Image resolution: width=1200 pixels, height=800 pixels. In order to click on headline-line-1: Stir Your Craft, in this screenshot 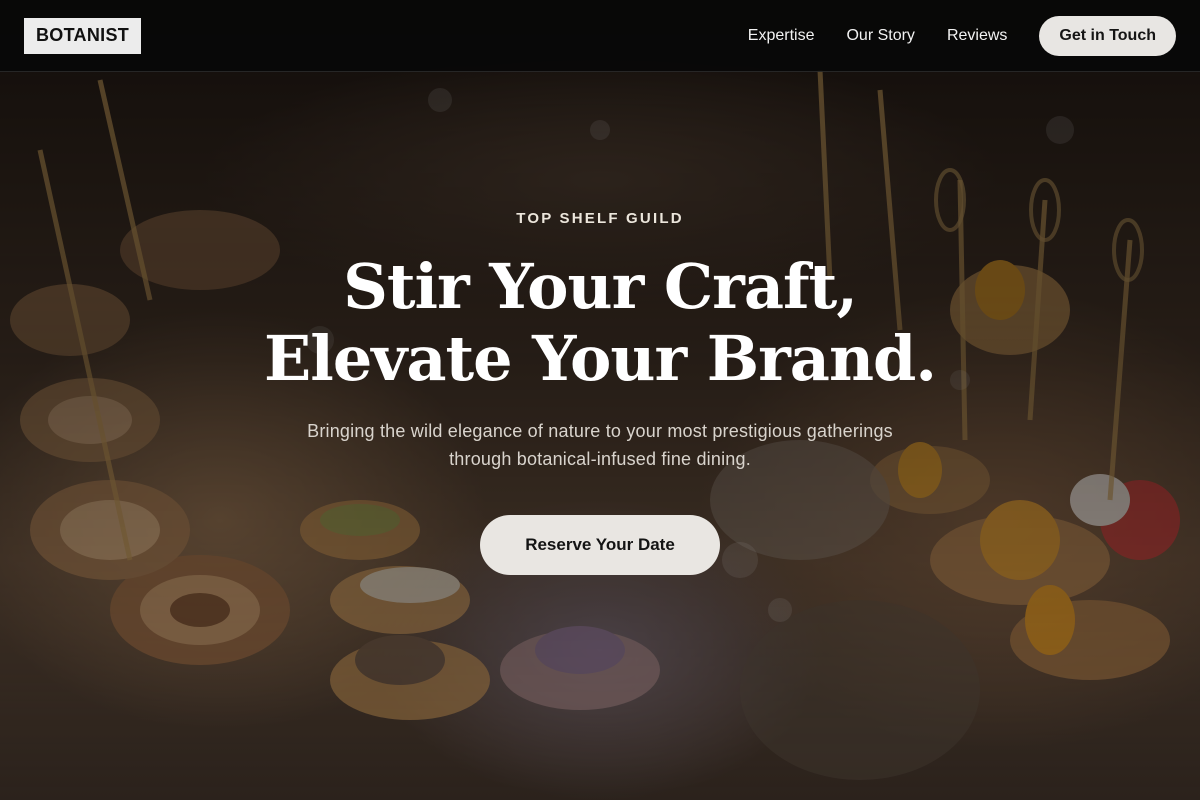, I will do `click(600, 286)`.